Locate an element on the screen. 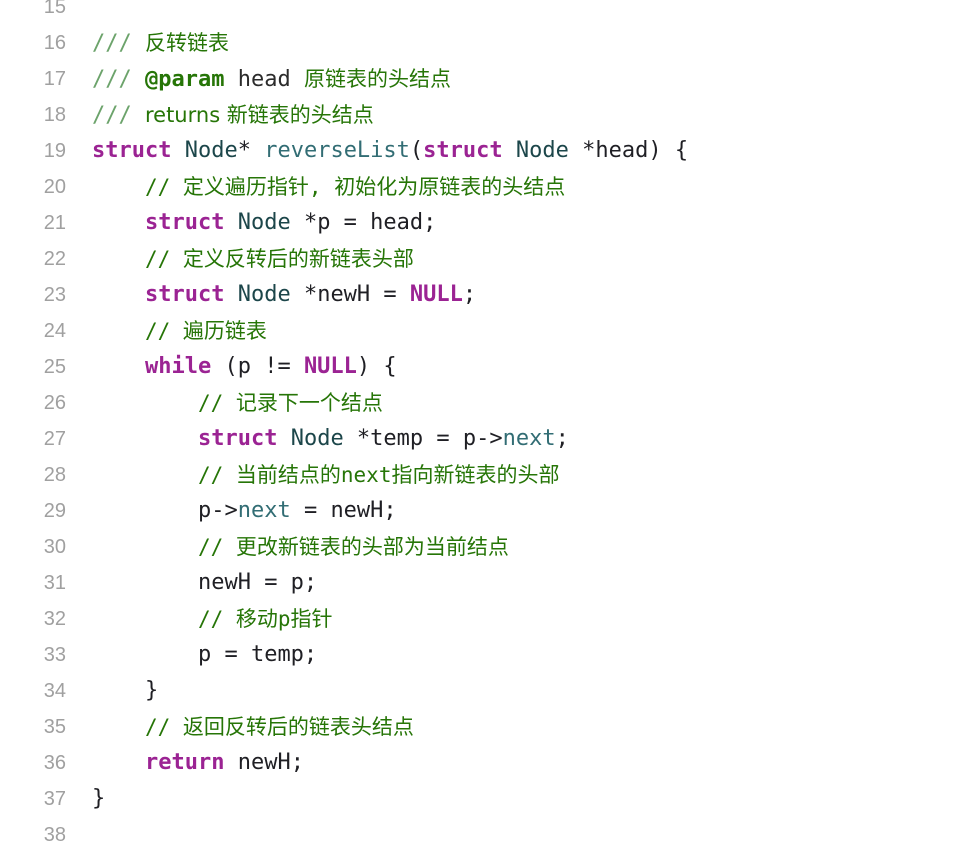  code-line: 17 /// @param head 原链表的头结点 is located at coordinates (483, 79).